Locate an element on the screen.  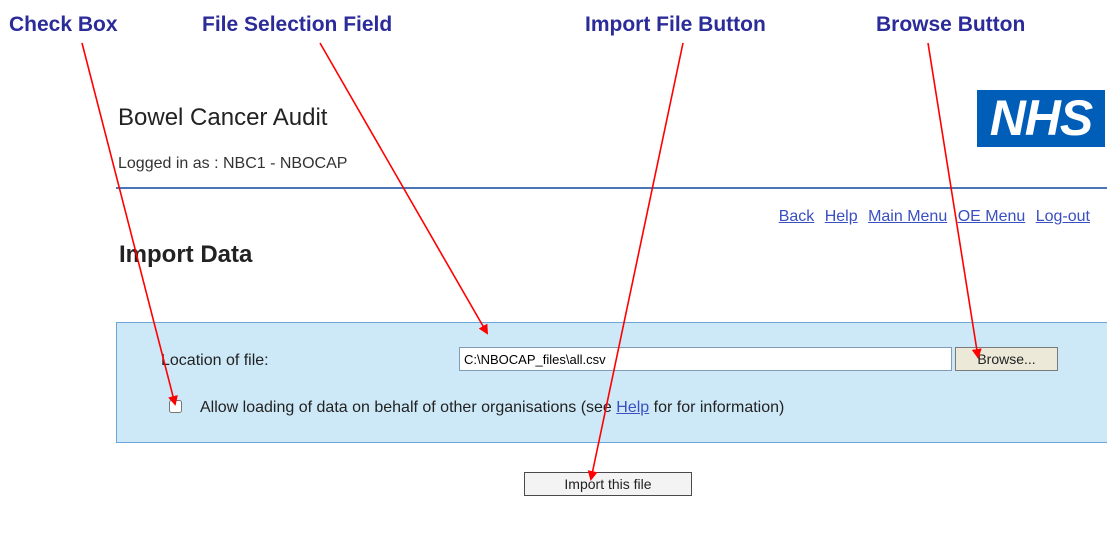
allow-text-after: for for information) is located at coordinates (717, 407).